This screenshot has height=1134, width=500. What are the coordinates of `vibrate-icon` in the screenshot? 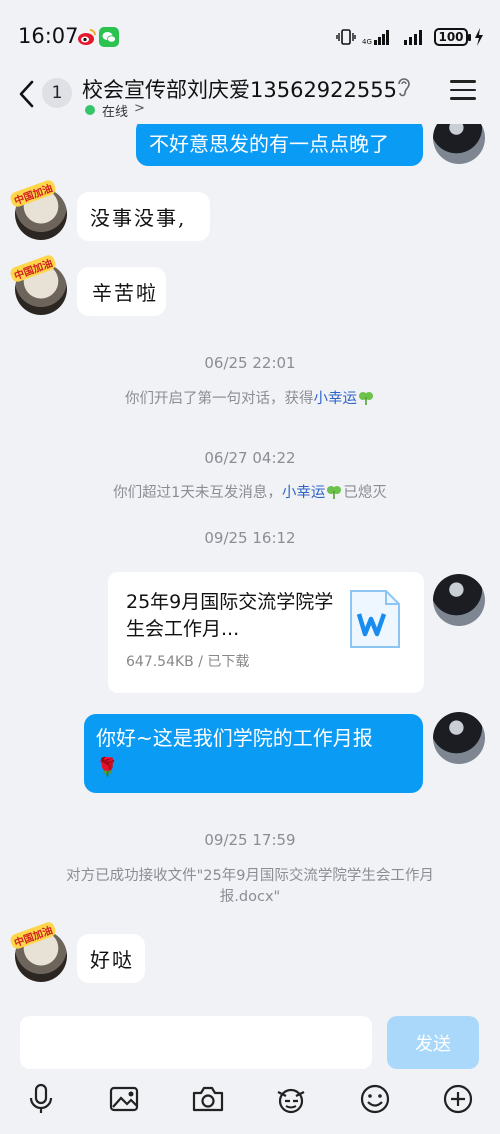 It's located at (346, 37).